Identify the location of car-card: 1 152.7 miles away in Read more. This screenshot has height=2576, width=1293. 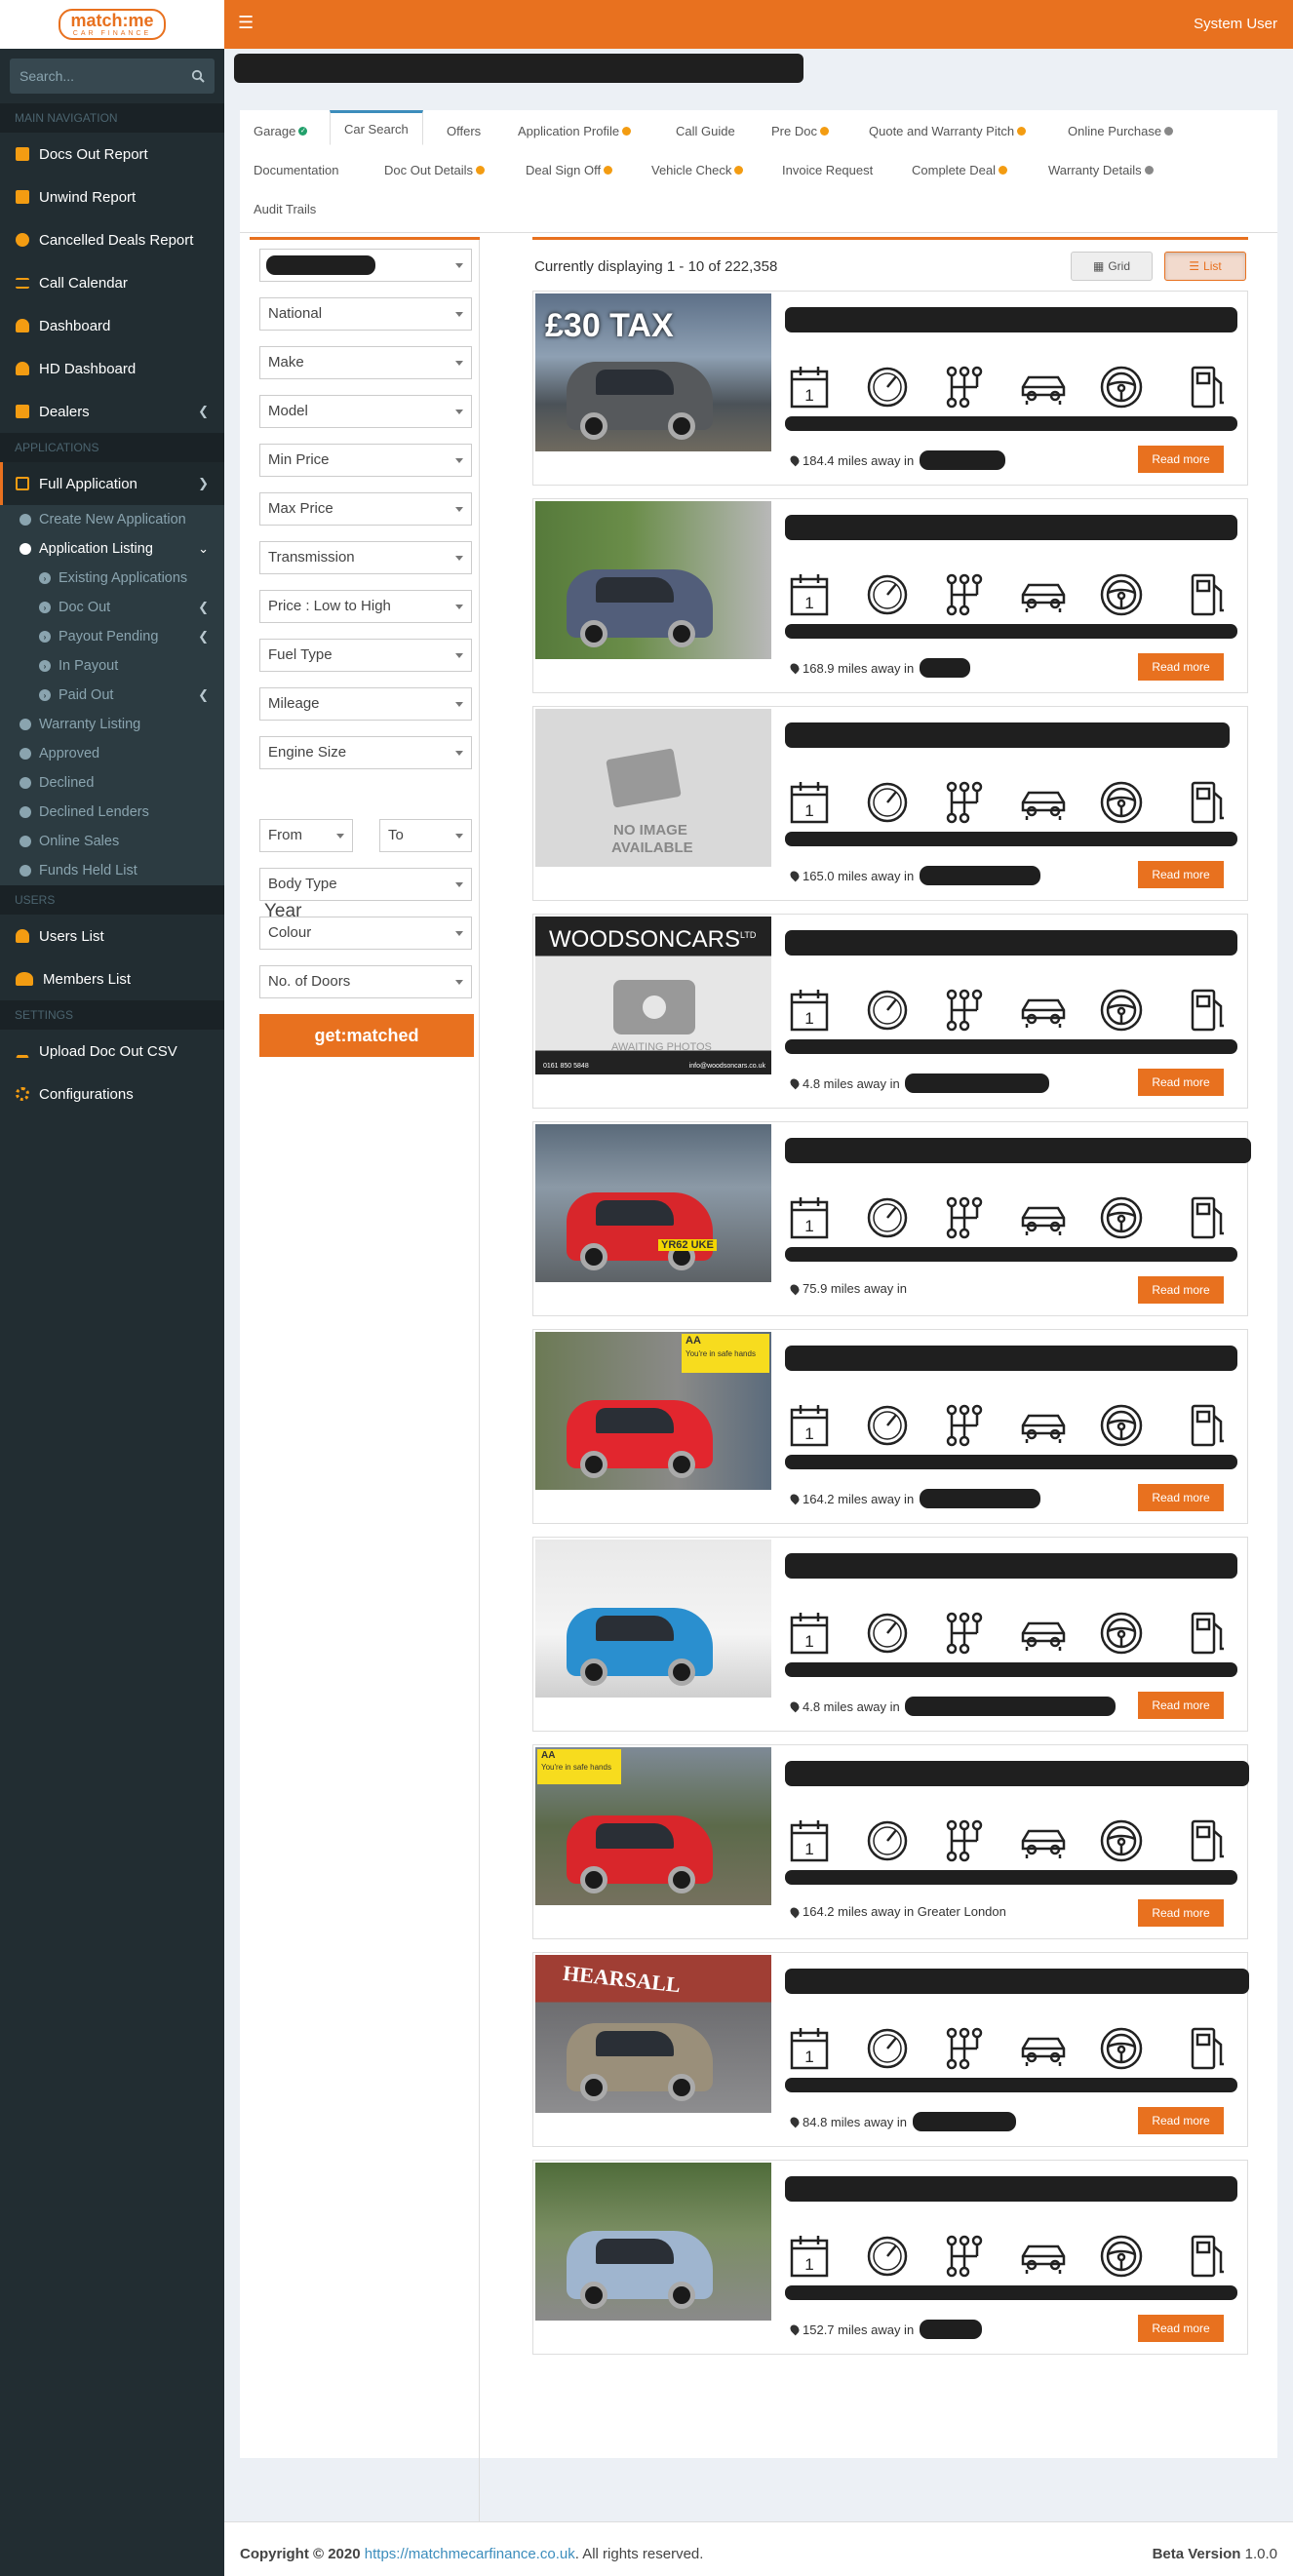
(890, 2257).